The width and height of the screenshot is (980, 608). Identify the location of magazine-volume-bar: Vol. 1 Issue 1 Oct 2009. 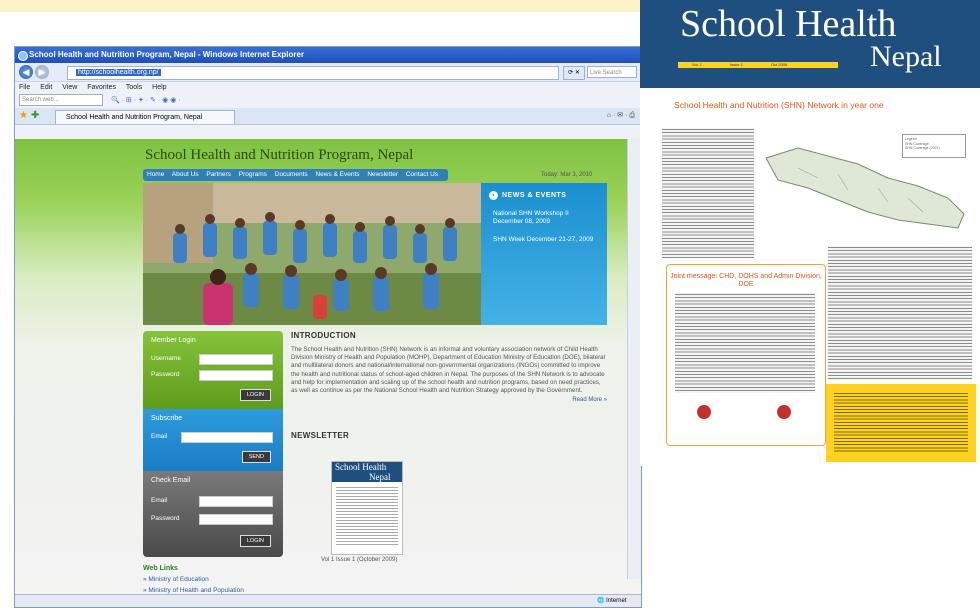
(758, 65).